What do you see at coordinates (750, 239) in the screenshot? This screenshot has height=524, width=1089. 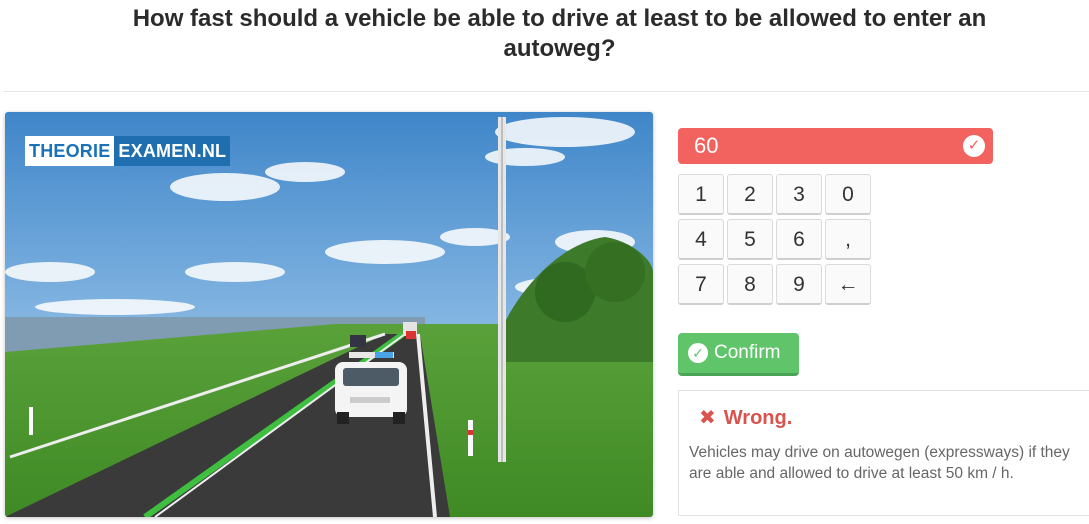 I see `key-5: 5` at bounding box center [750, 239].